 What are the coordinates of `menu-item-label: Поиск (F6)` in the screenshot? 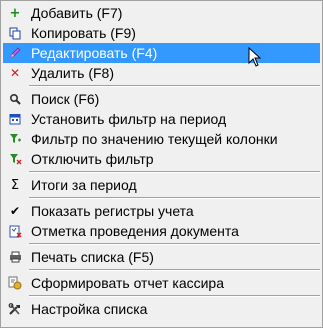 It's located at (65, 99).